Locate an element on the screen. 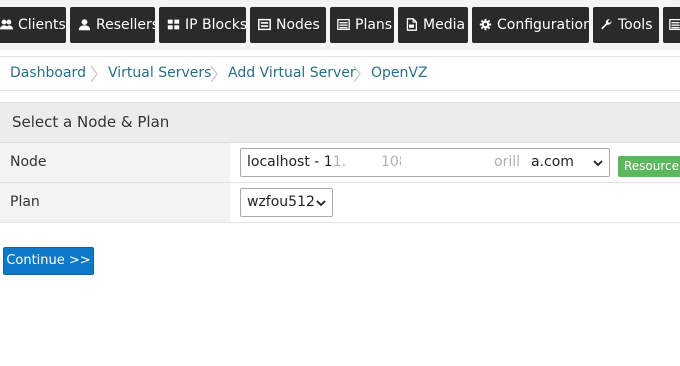 The width and height of the screenshot is (680, 366). nav-label: Plans is located at coordinates (374, 25).